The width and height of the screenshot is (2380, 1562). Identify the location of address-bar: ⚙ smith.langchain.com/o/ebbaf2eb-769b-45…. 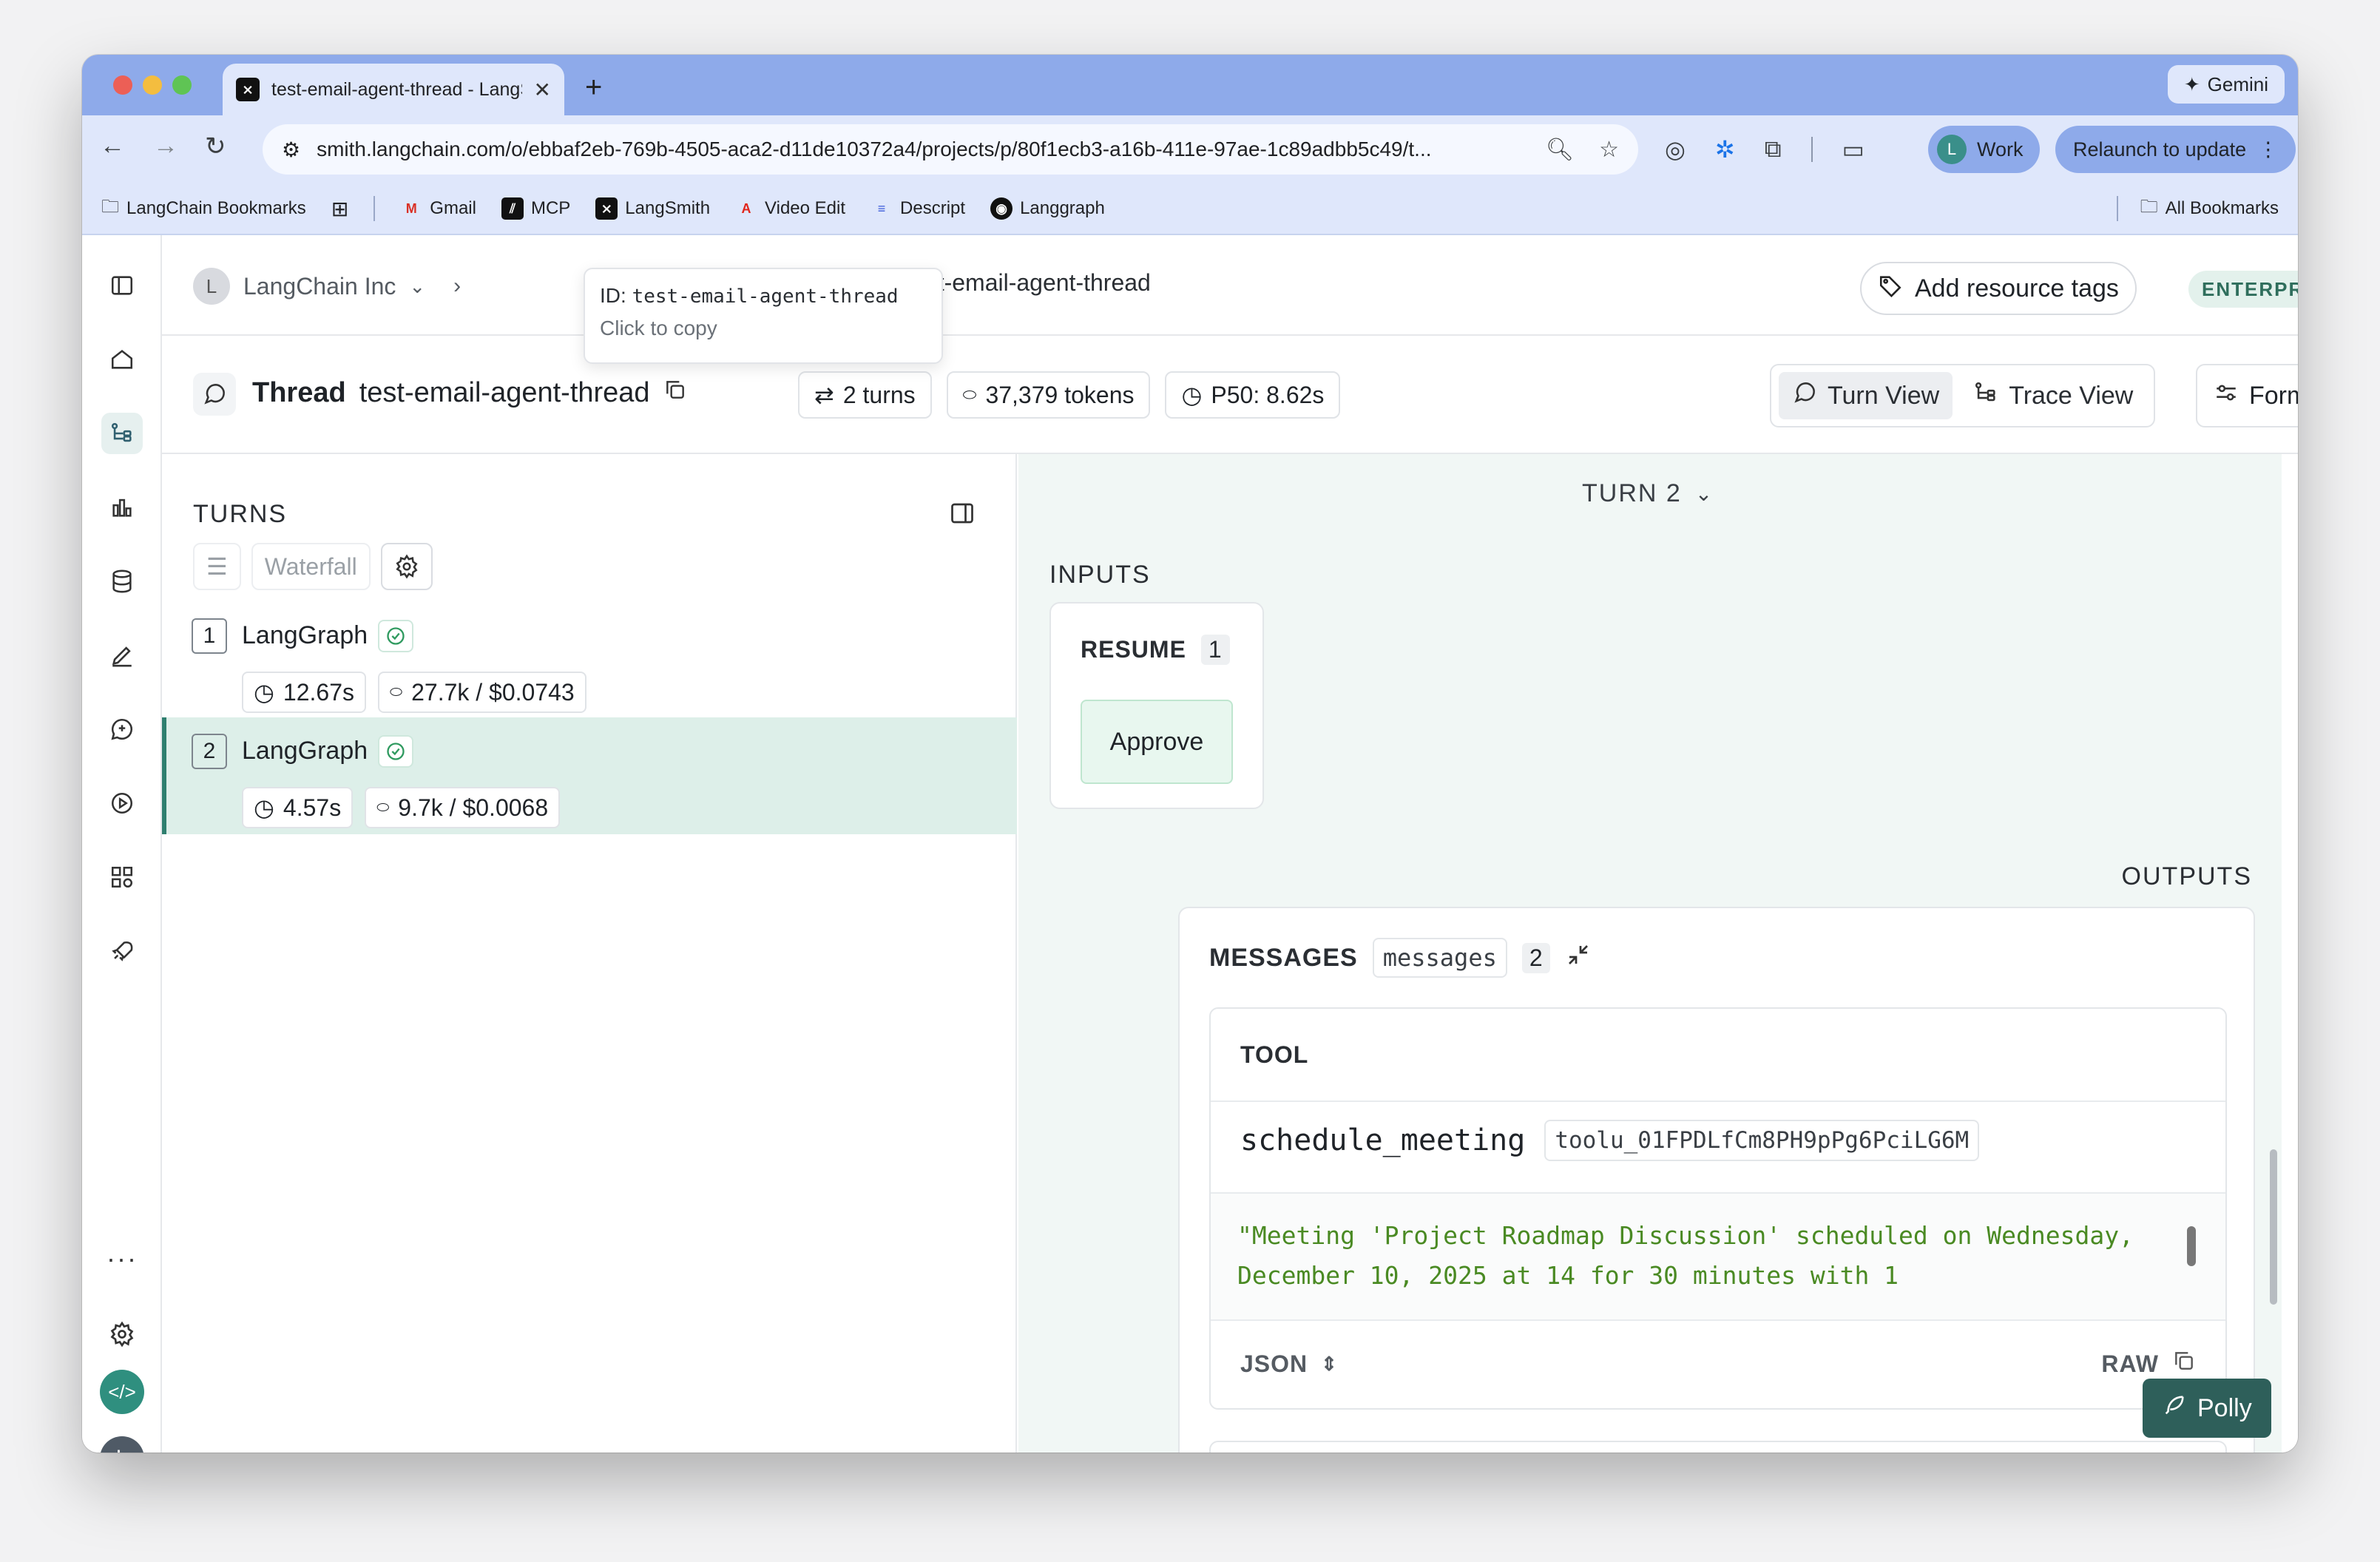
(950, 149).